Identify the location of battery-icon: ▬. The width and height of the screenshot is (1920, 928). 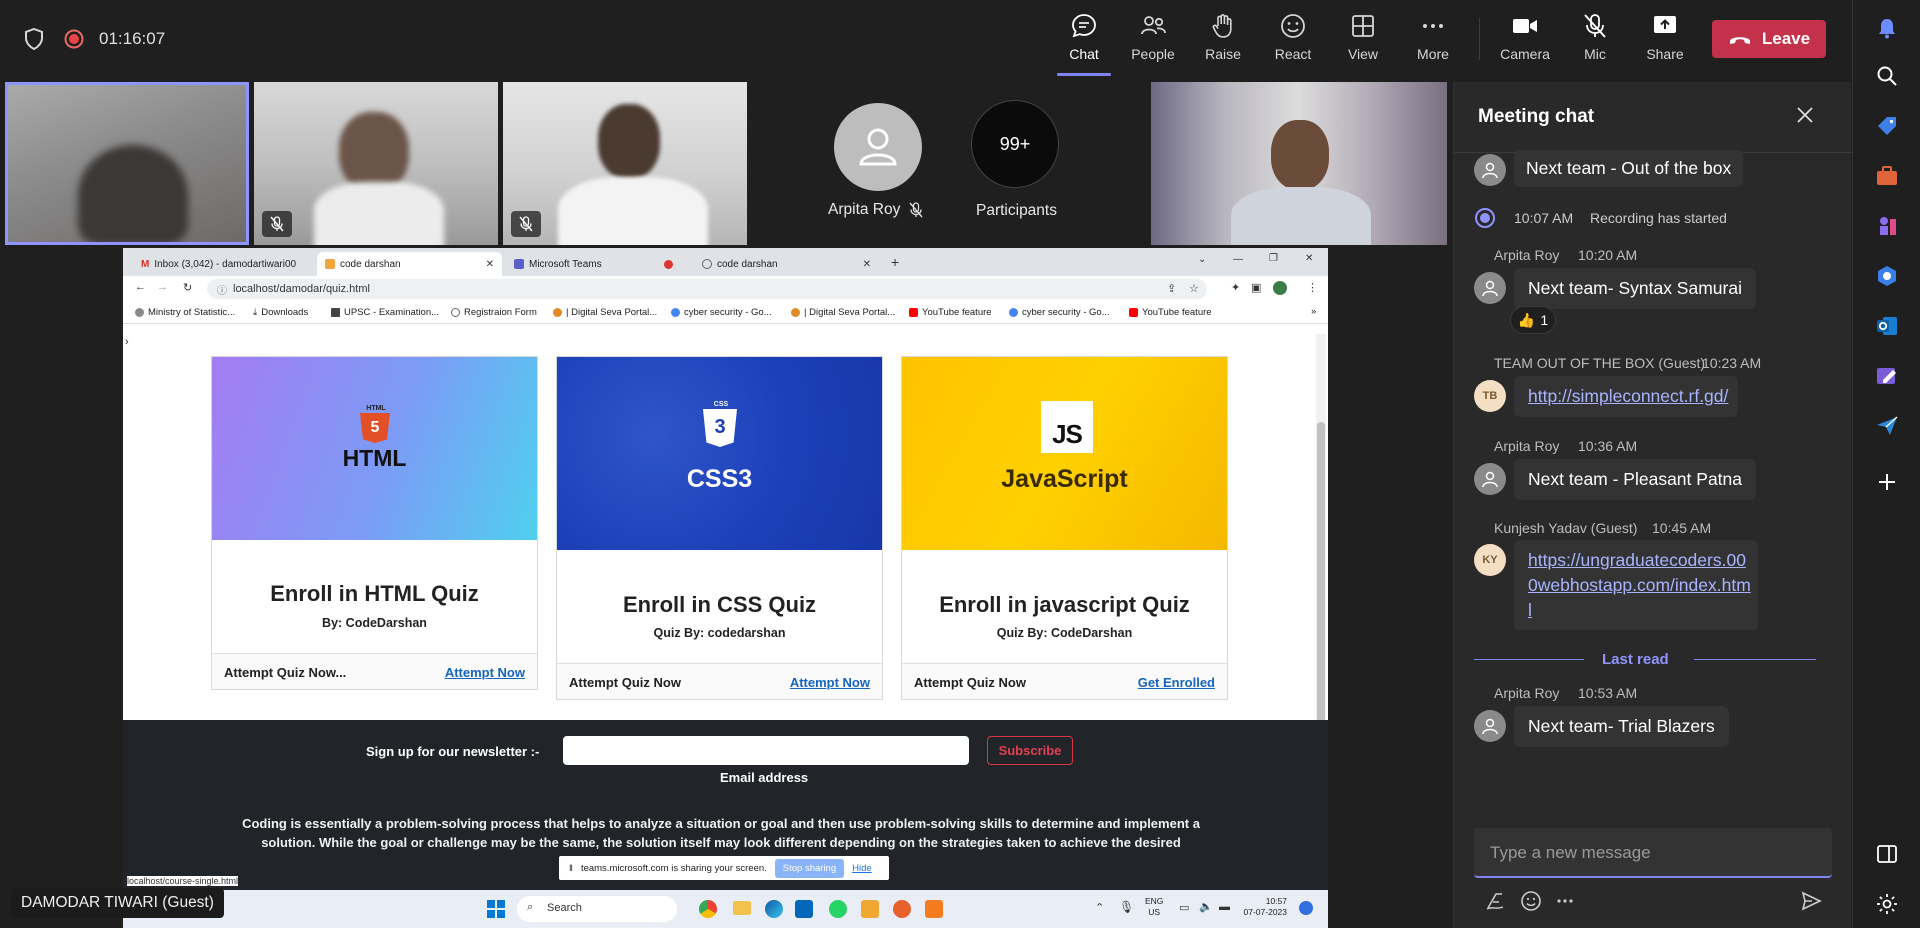
(1224, 907).